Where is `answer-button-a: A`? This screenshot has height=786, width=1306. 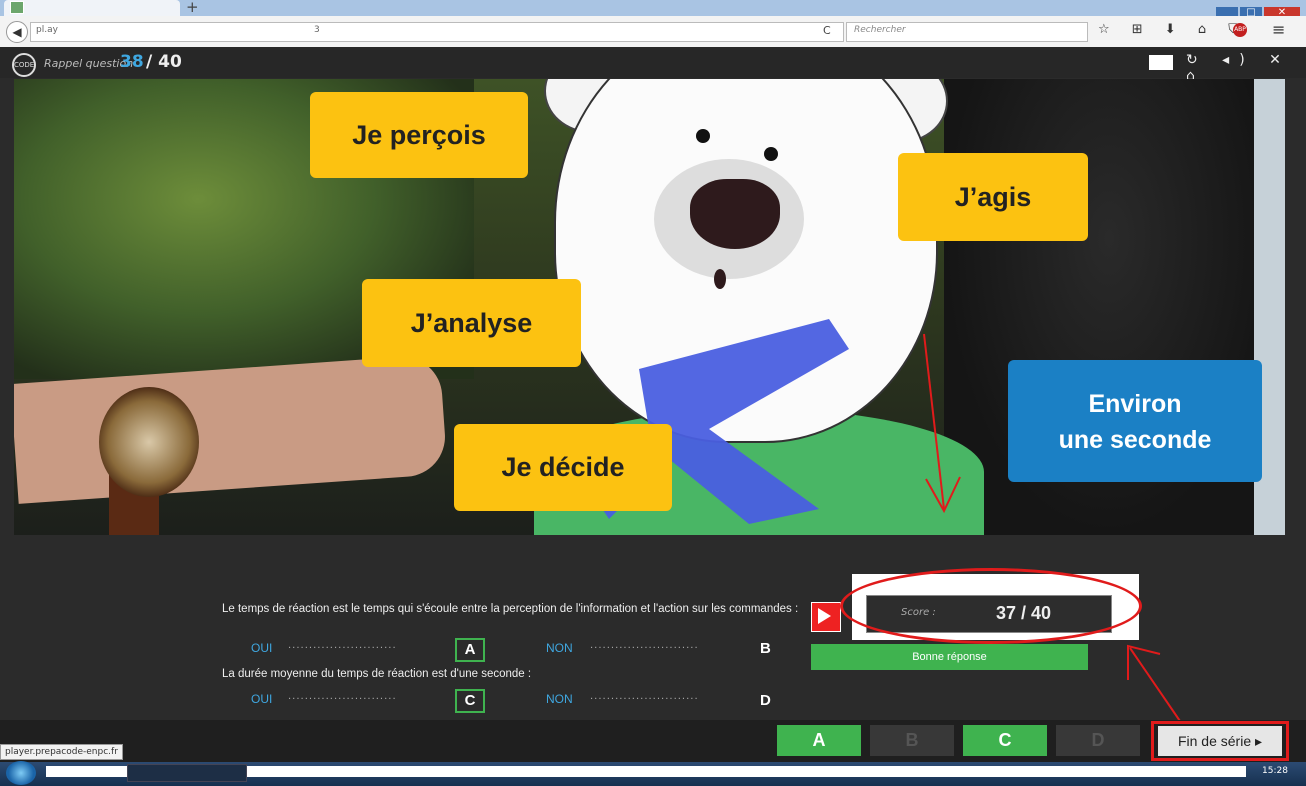 answer-button-a: A is located at coordinates (819, 740).